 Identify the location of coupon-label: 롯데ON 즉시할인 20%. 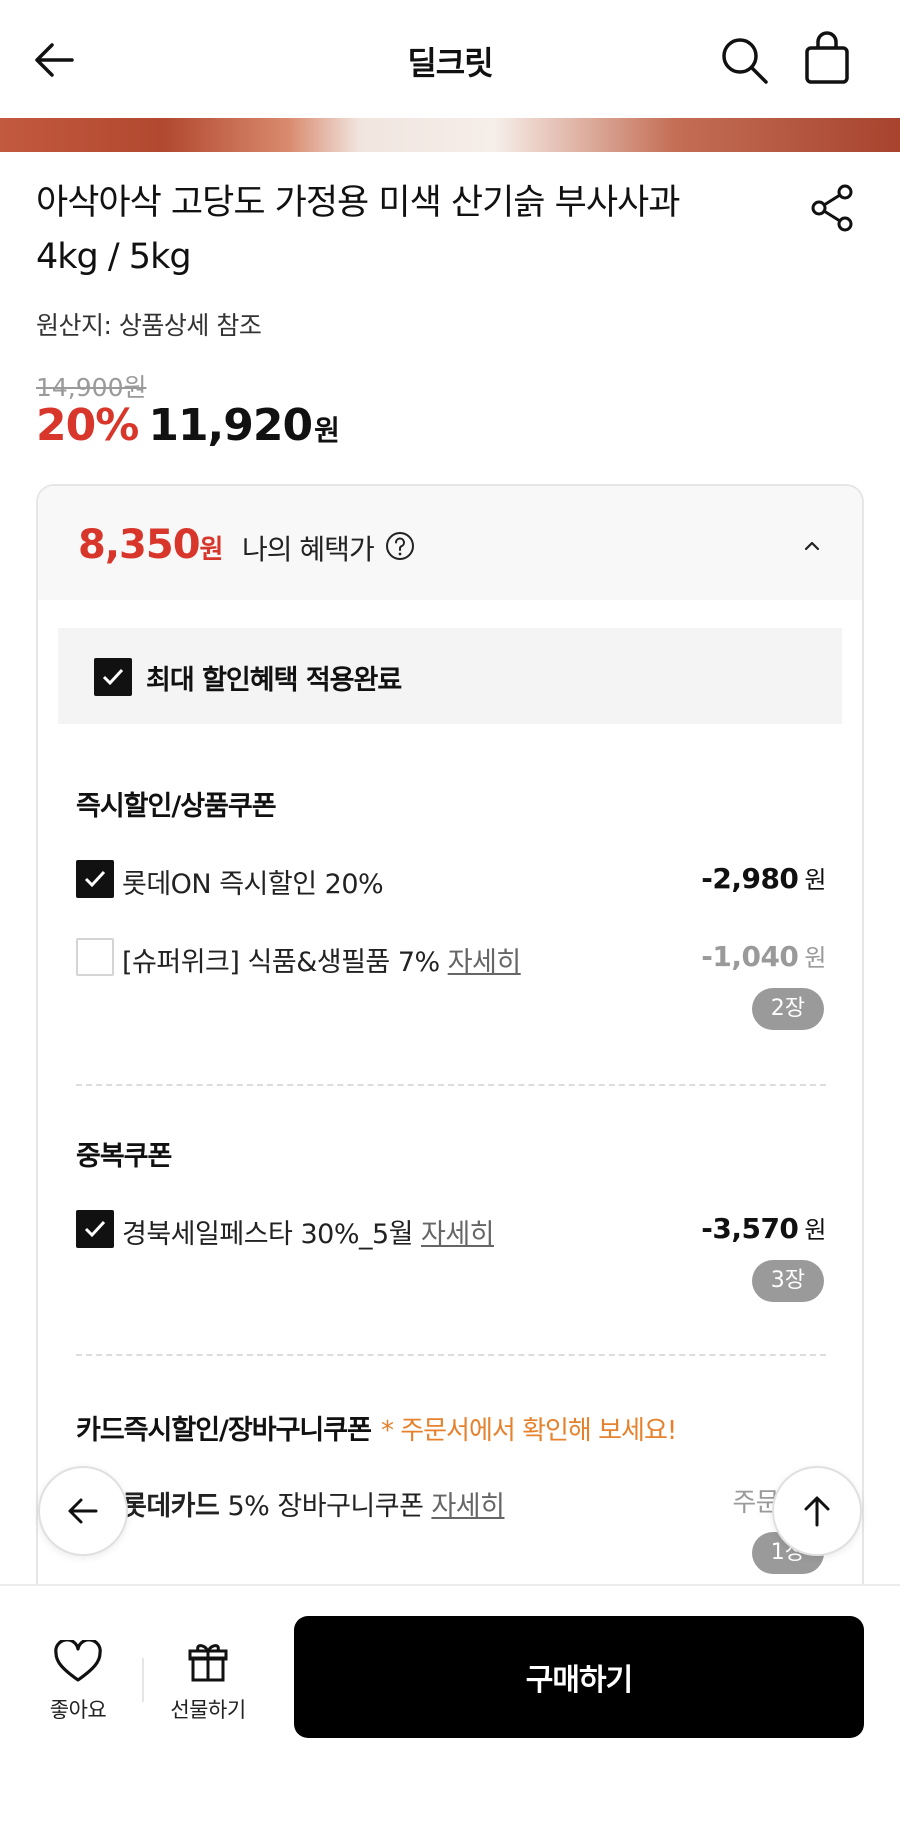
(253, 884).